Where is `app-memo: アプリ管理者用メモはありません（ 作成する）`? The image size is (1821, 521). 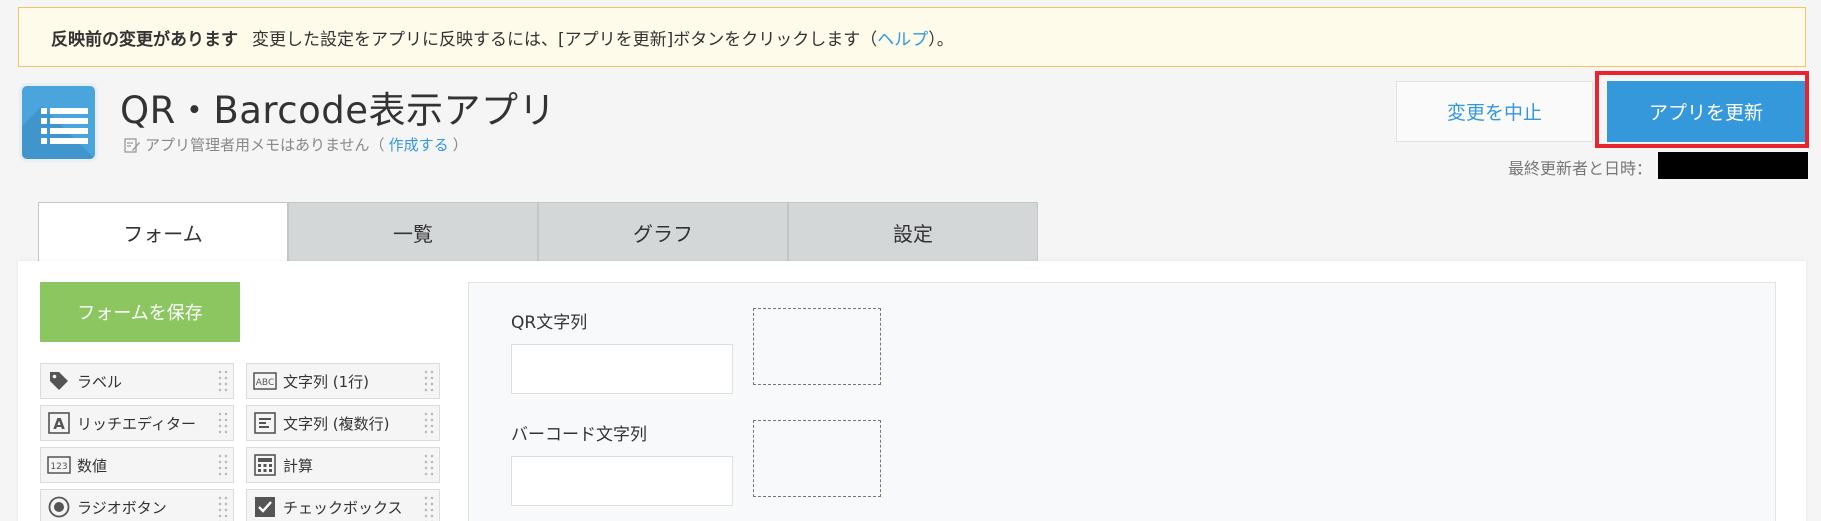
app-memo: アプリ管理者用メモはありません（ 作成する） is located at coordinates (295, 144).